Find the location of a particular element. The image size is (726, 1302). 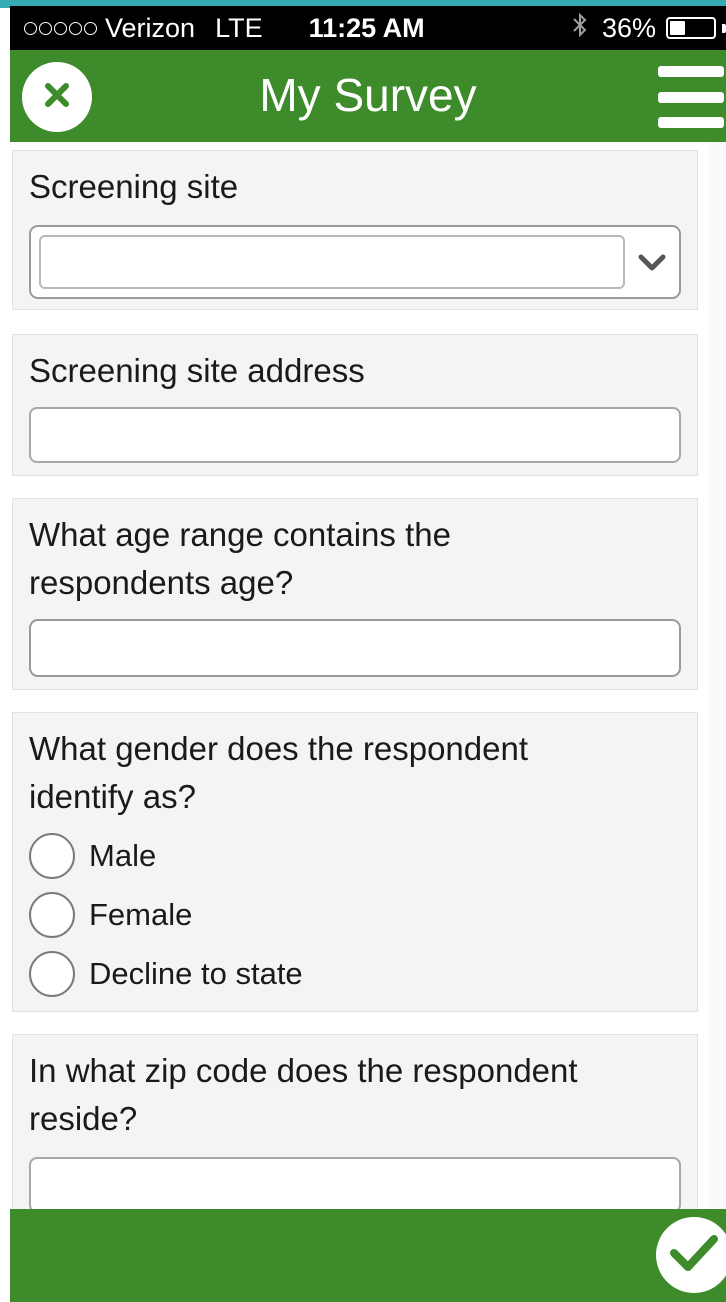

submit-button is located at coordinates (691, 1255).